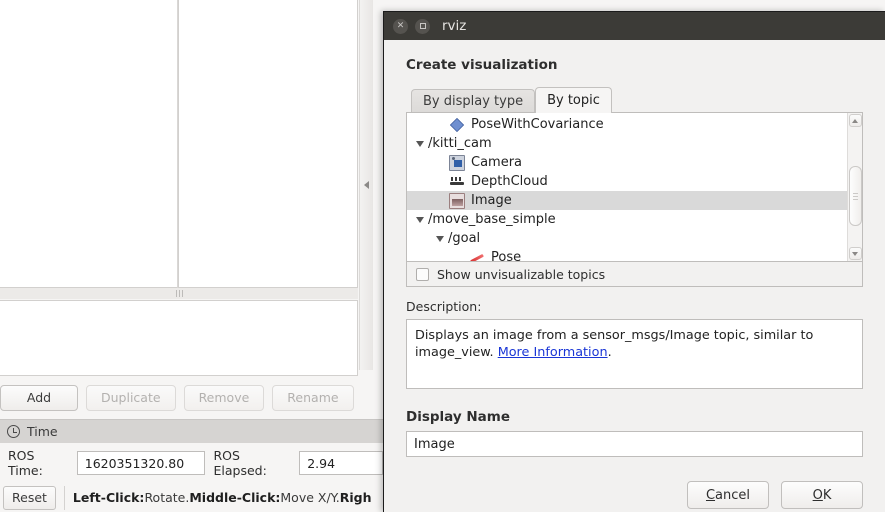  I want to click on tree-item-depthcloud: DepthCloud, so click(627, 181).